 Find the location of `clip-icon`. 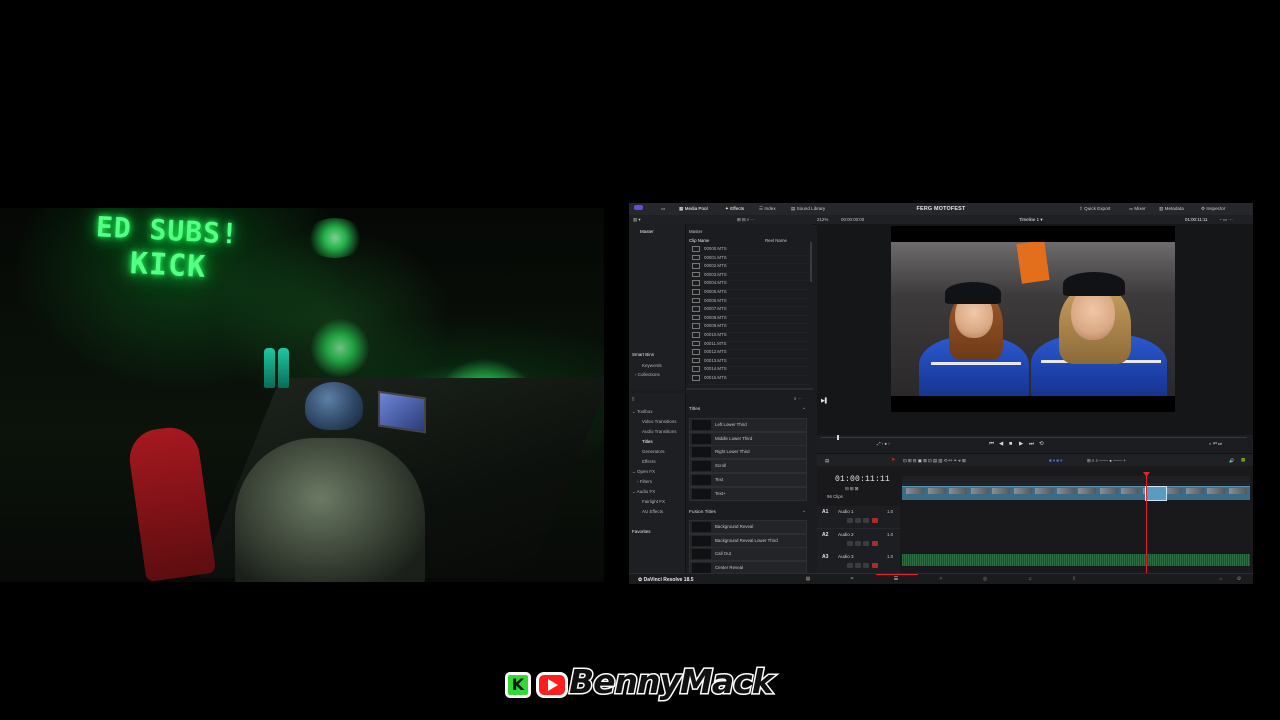

clip-icon is located at coordinates (696, 326).